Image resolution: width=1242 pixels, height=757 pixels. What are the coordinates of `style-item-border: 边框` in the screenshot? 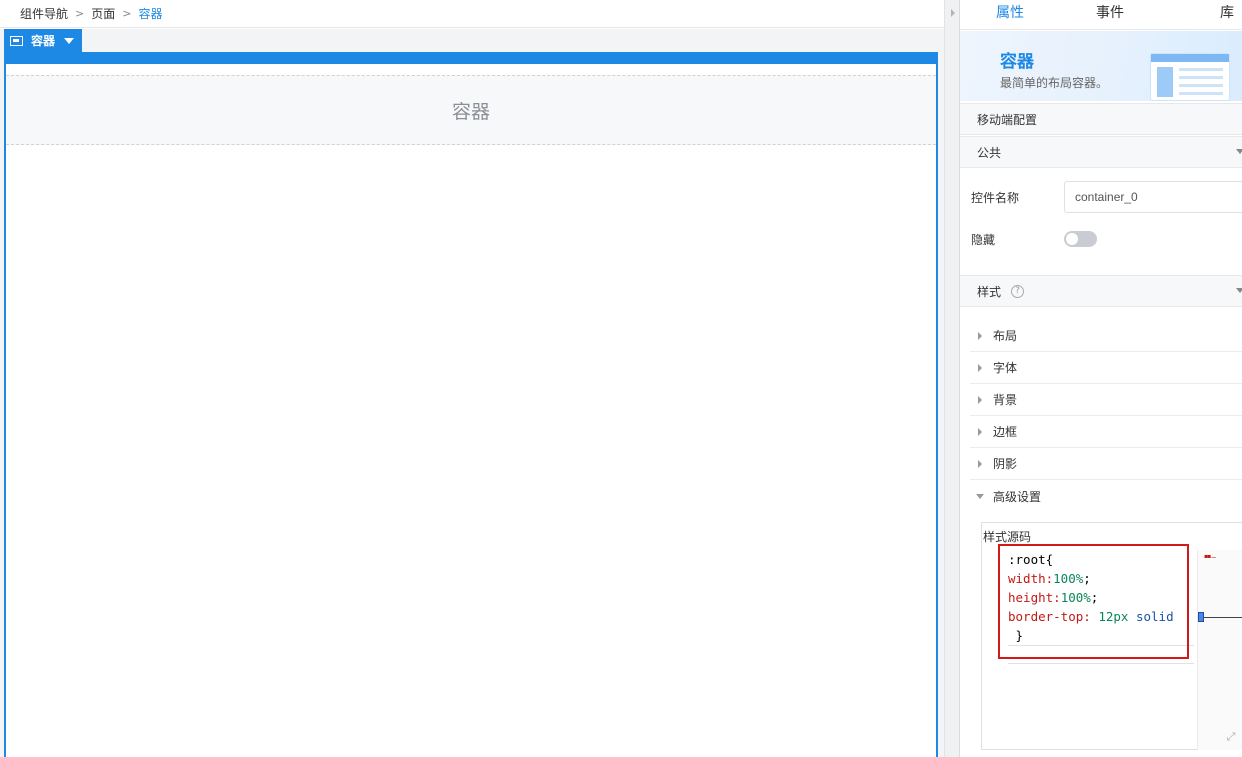 It's located at (1106, 432).